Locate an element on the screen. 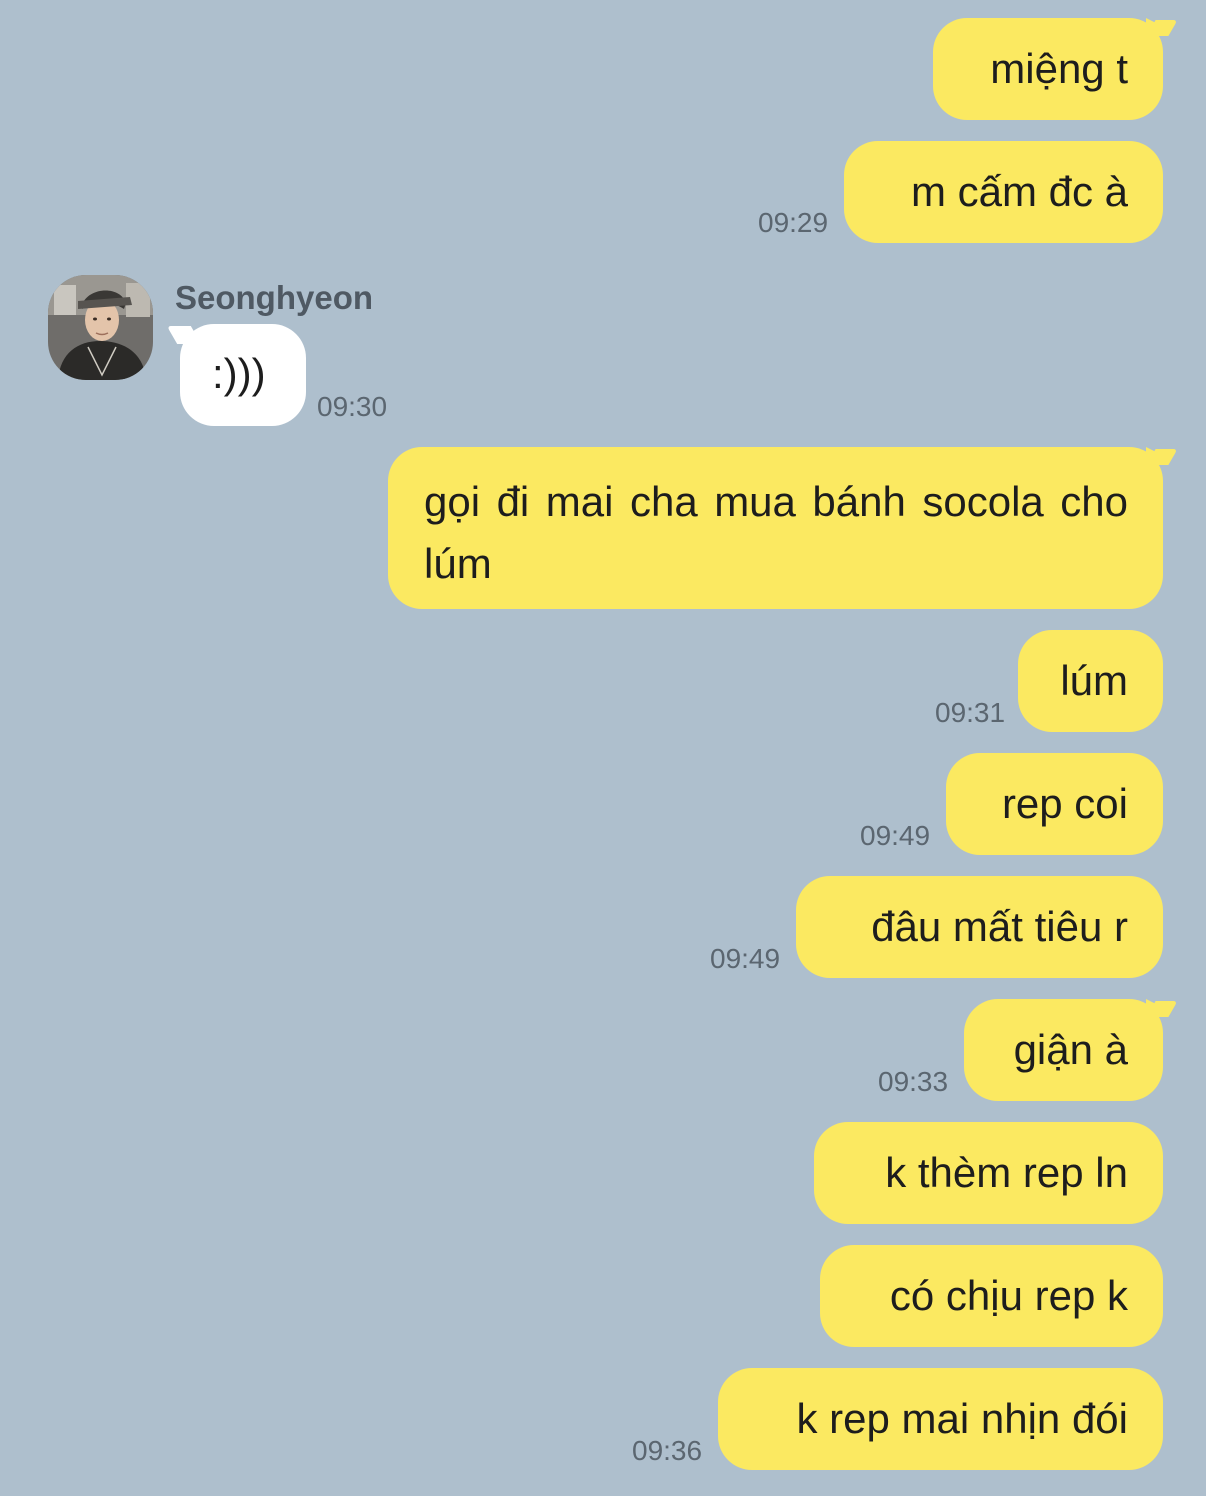 Image resolution: width=1206 pixels, height=1496 pixels. message-timestamp: 09:30 is located at coordinates (352, 406).